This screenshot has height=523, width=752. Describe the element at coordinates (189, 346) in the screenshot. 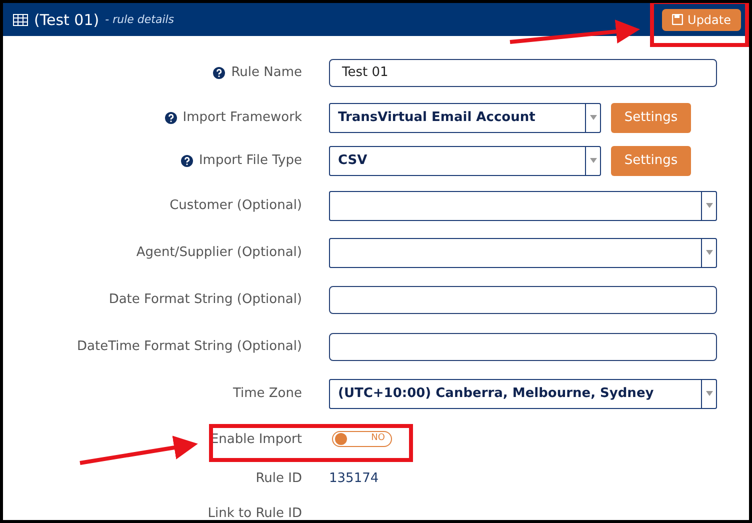

I see `field-label: DateTime Format String (Optional)` at that location.